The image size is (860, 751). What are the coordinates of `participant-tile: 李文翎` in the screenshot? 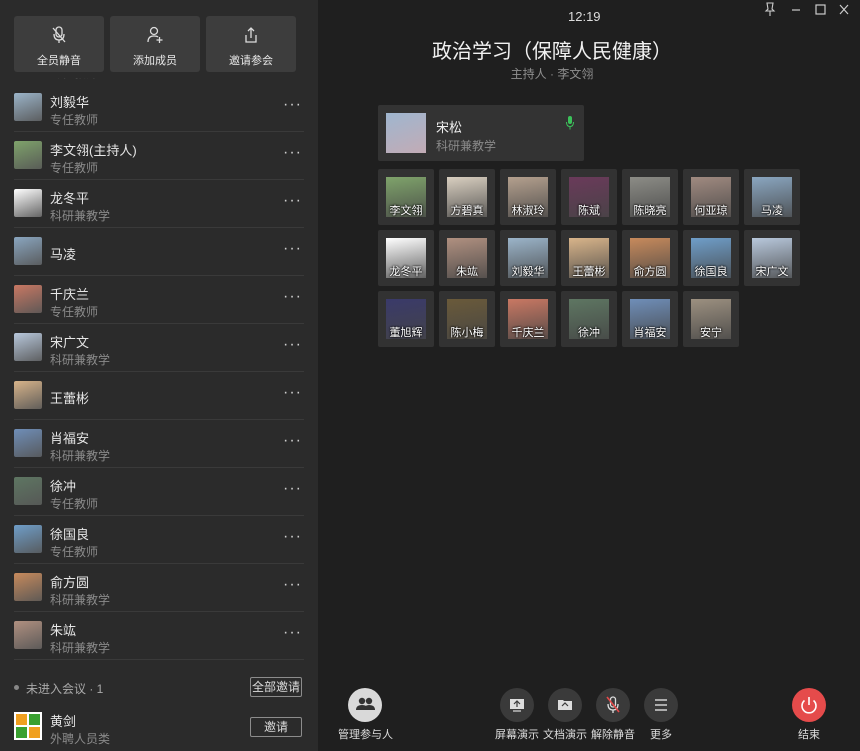 It's located at (406, 197).